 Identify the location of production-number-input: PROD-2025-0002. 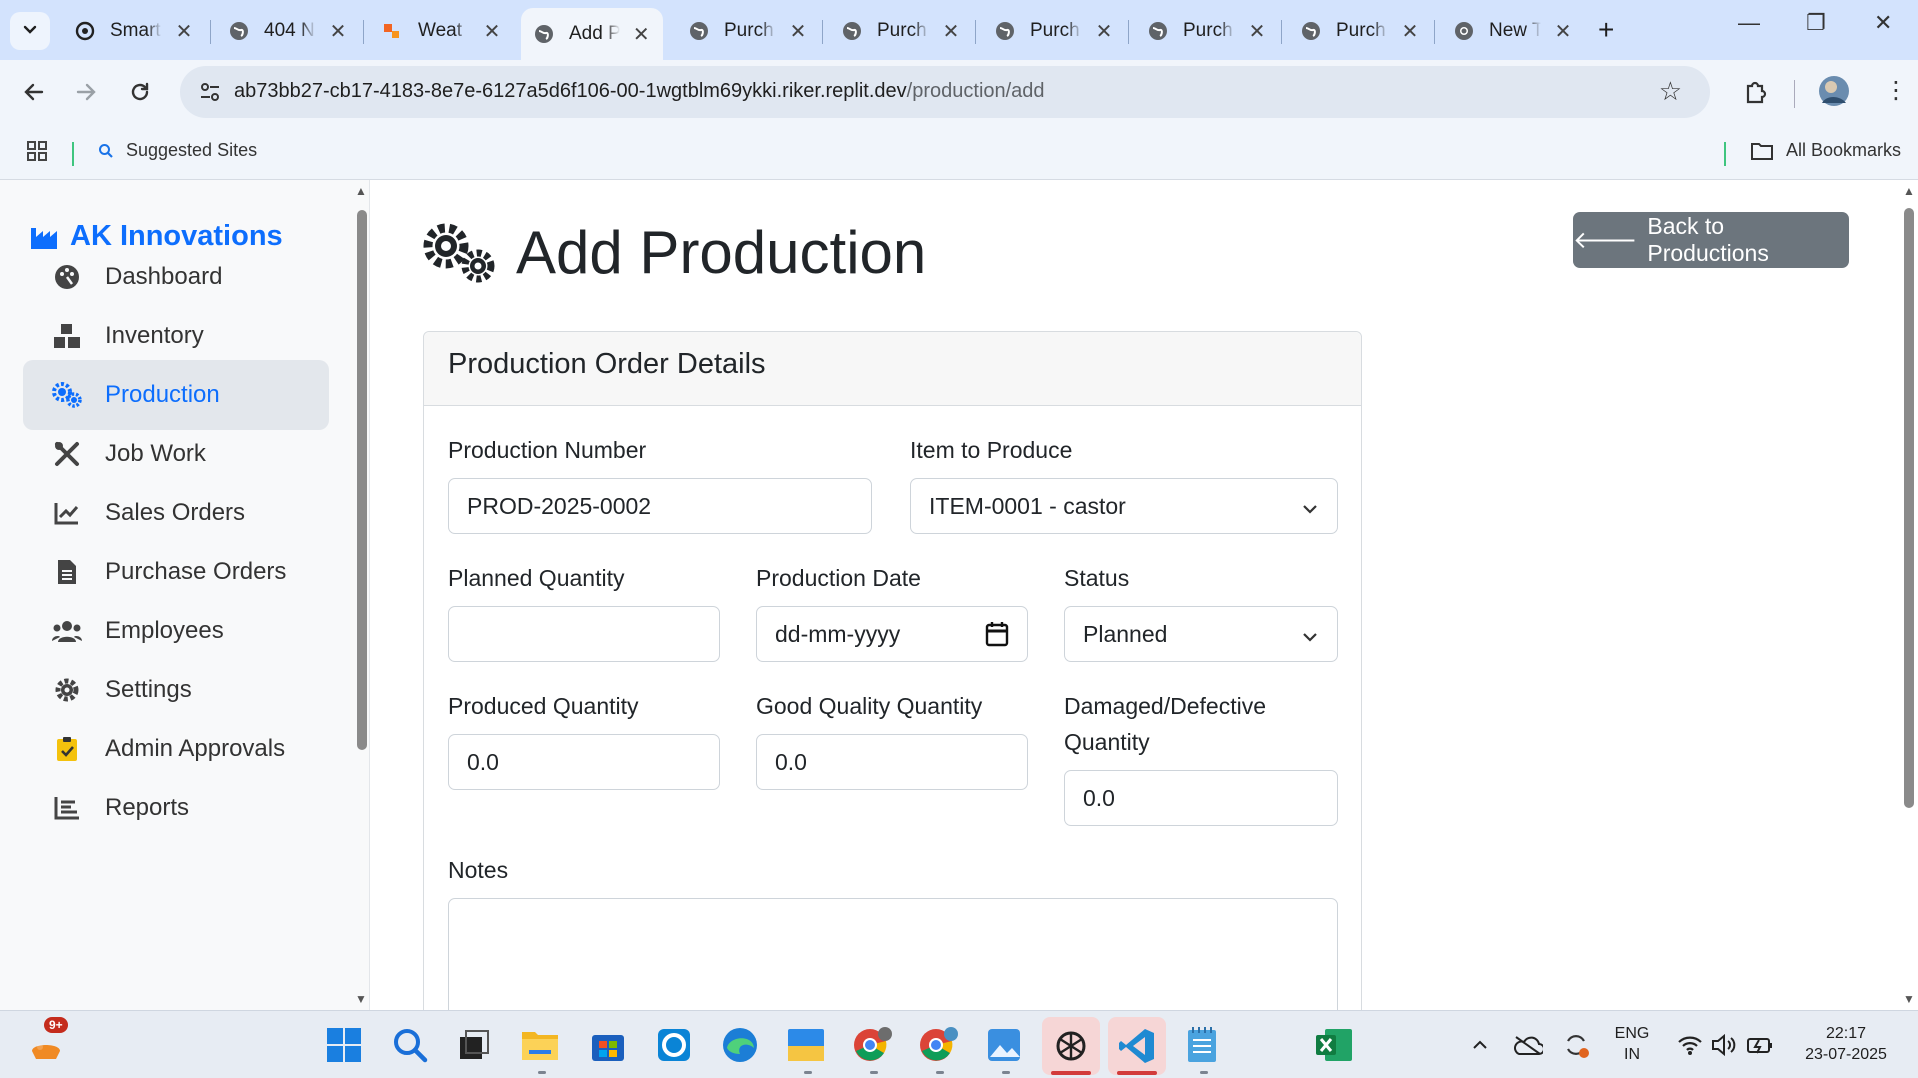
(660, 506).